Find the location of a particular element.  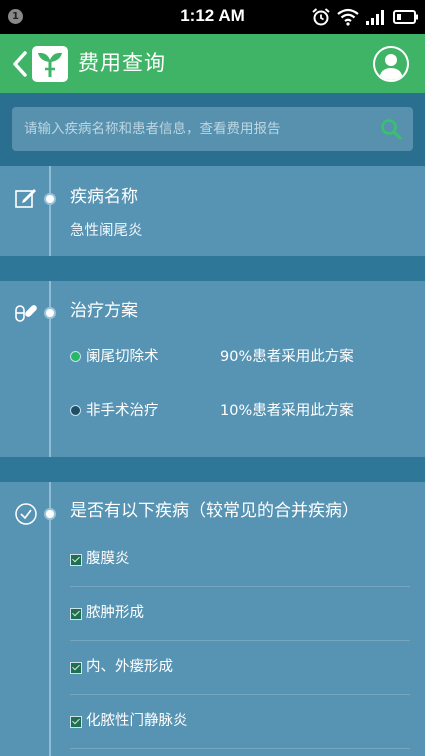

condition-label: 腹膜炎 is located at coordinates (108, 559).